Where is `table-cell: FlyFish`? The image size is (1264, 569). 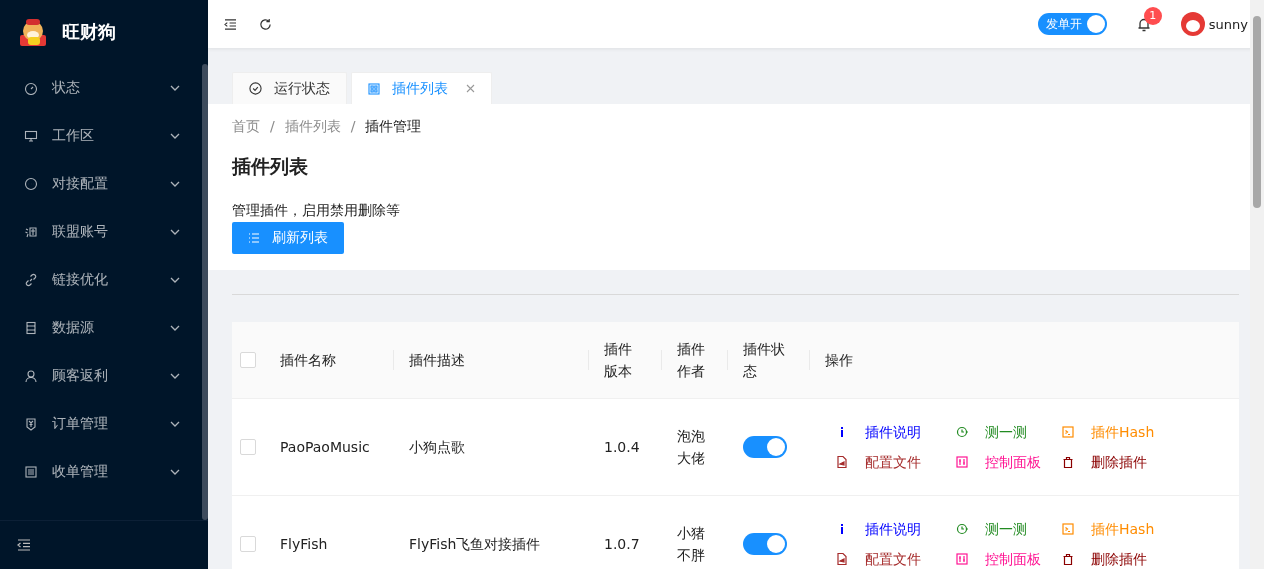
table-cell: FlyFish is located at coordinates (304, 544).